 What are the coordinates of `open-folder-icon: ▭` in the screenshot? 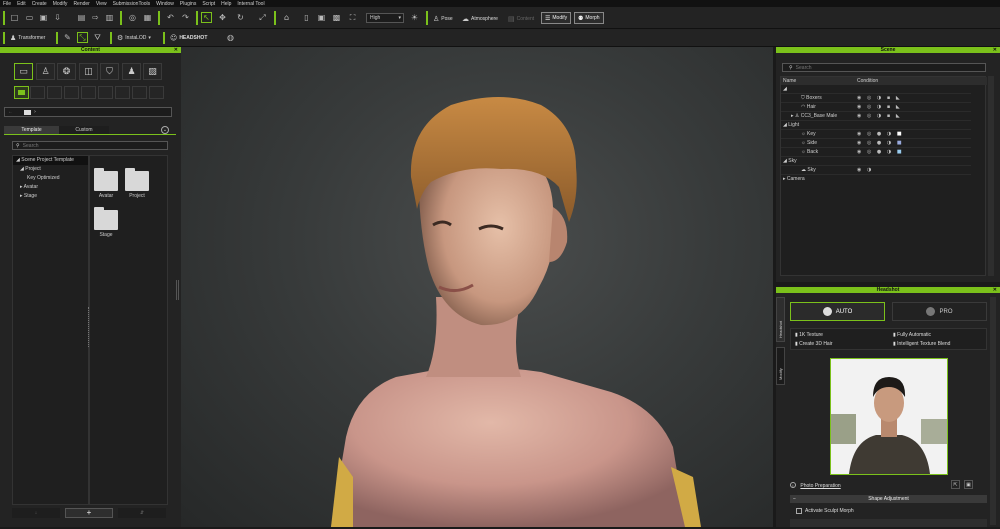 It's located at (29, 17).